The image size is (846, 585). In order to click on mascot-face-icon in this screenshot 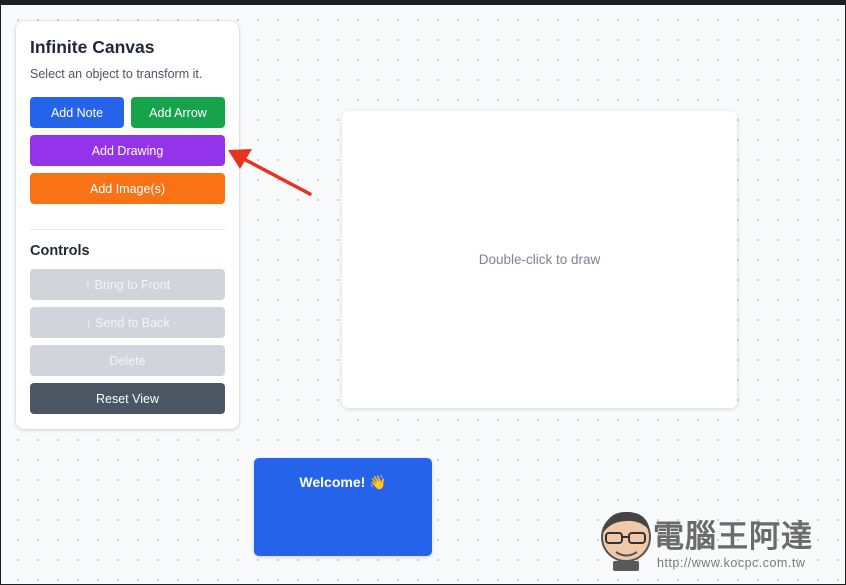, I will do `click(626, 541)`.